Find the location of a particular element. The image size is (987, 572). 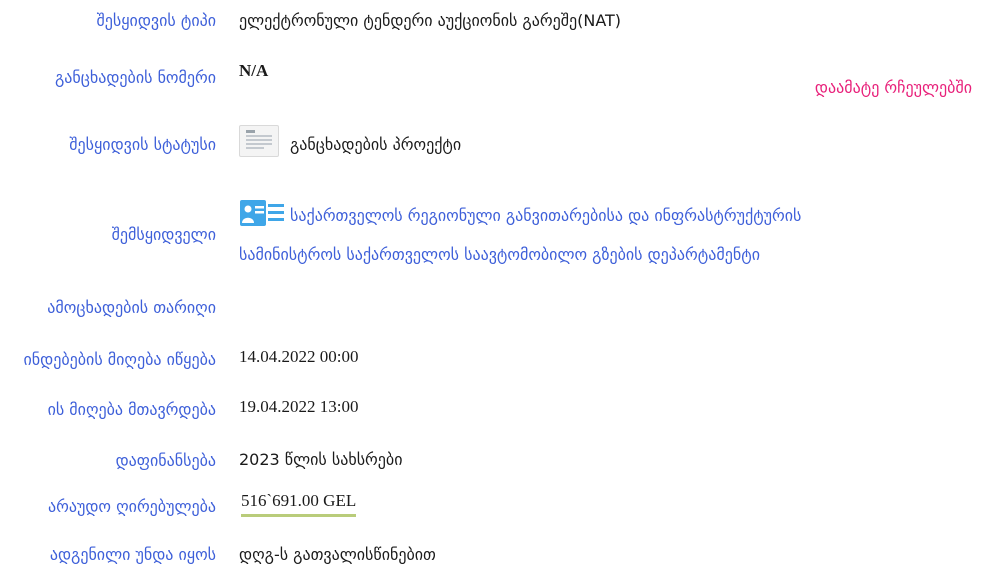

procurement-status-value: განცხადების პროექტი is located at coordinates (376, 144).